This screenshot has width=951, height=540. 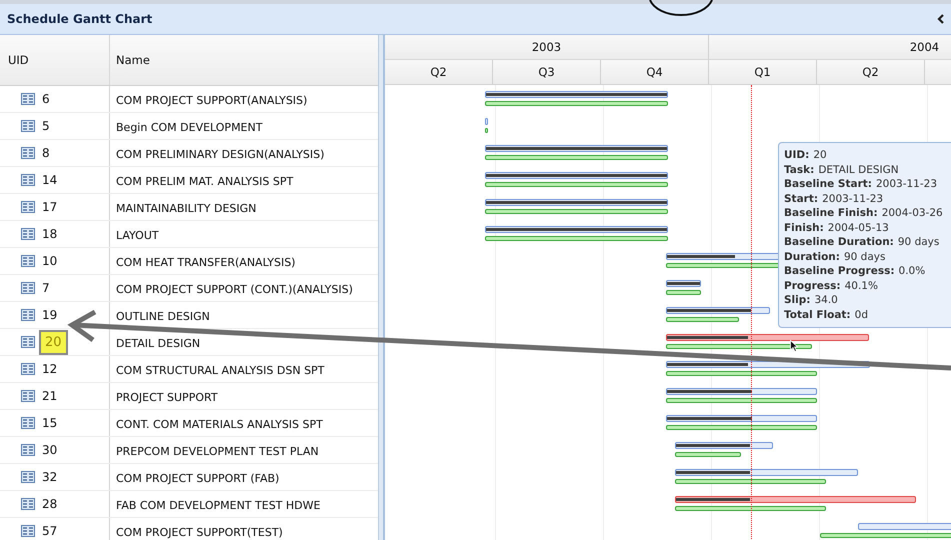 I want to click on uid-cell-text: 12, so click(x=49, y=369).